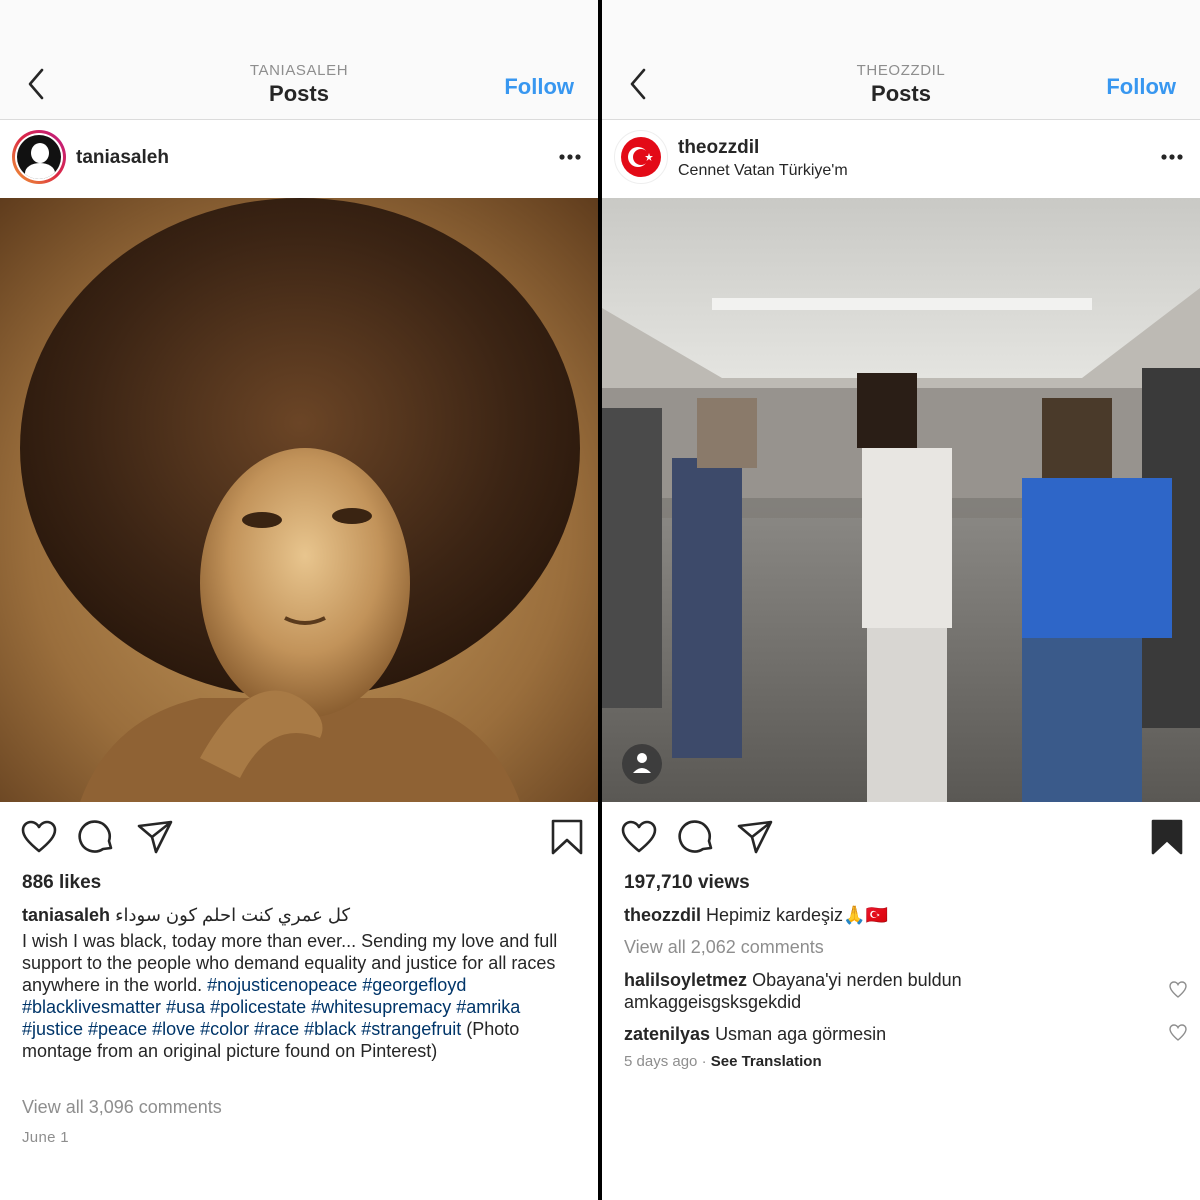 This screenshot has width=1200, height=1200. I want to click on view-all-comments-link: View all 3,096 comments, so click(122, 1107).